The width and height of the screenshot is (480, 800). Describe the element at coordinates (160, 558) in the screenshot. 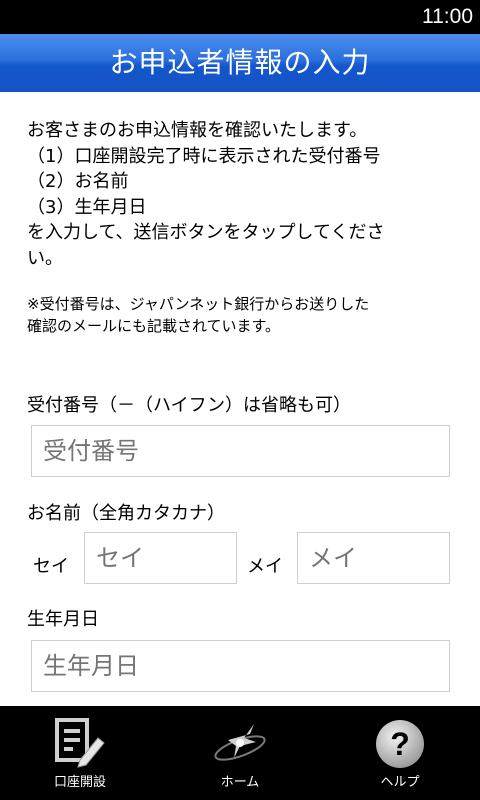

I see `sei-input` at that location.